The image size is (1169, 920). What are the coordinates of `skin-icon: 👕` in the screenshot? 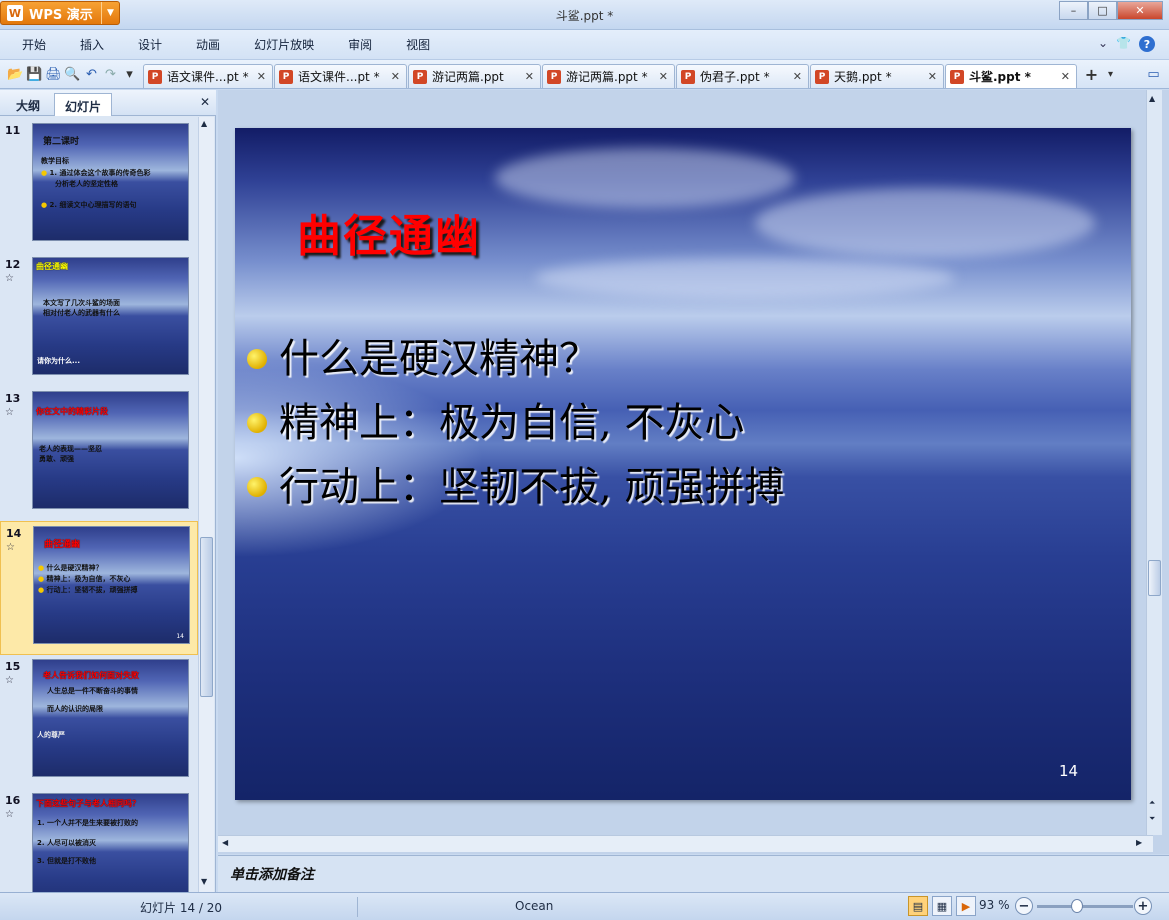 It's located at (1123, 44).